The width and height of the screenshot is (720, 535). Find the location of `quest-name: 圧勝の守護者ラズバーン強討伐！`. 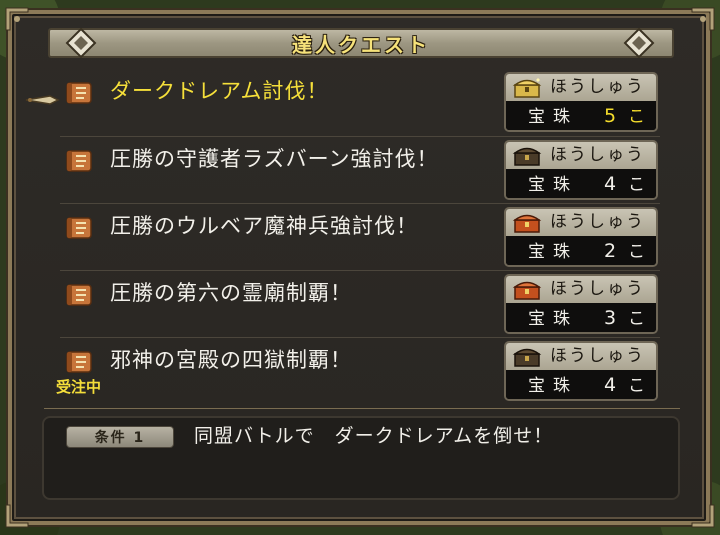

quest-name: 圧勝の守護者ラズバーン強討伐！ is located at coordinates (274, 159).